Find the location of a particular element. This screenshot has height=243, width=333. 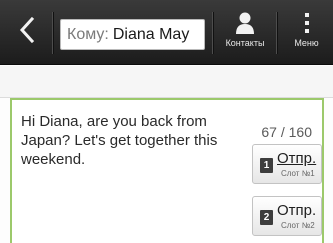

slot-label: Слот №2 is located at coordinates (298, 225).